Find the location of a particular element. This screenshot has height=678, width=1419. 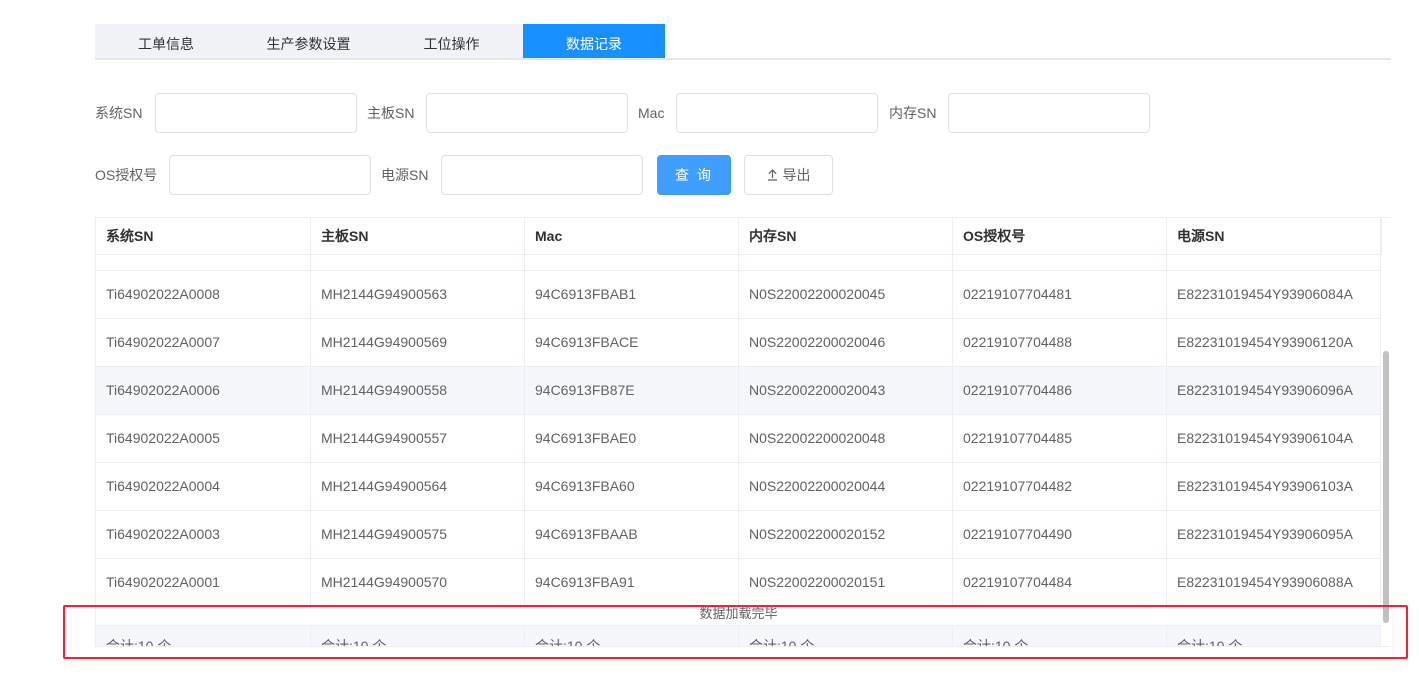

memory-sn-cell: N0S22002200020044 is located at coordinates (846, 486).